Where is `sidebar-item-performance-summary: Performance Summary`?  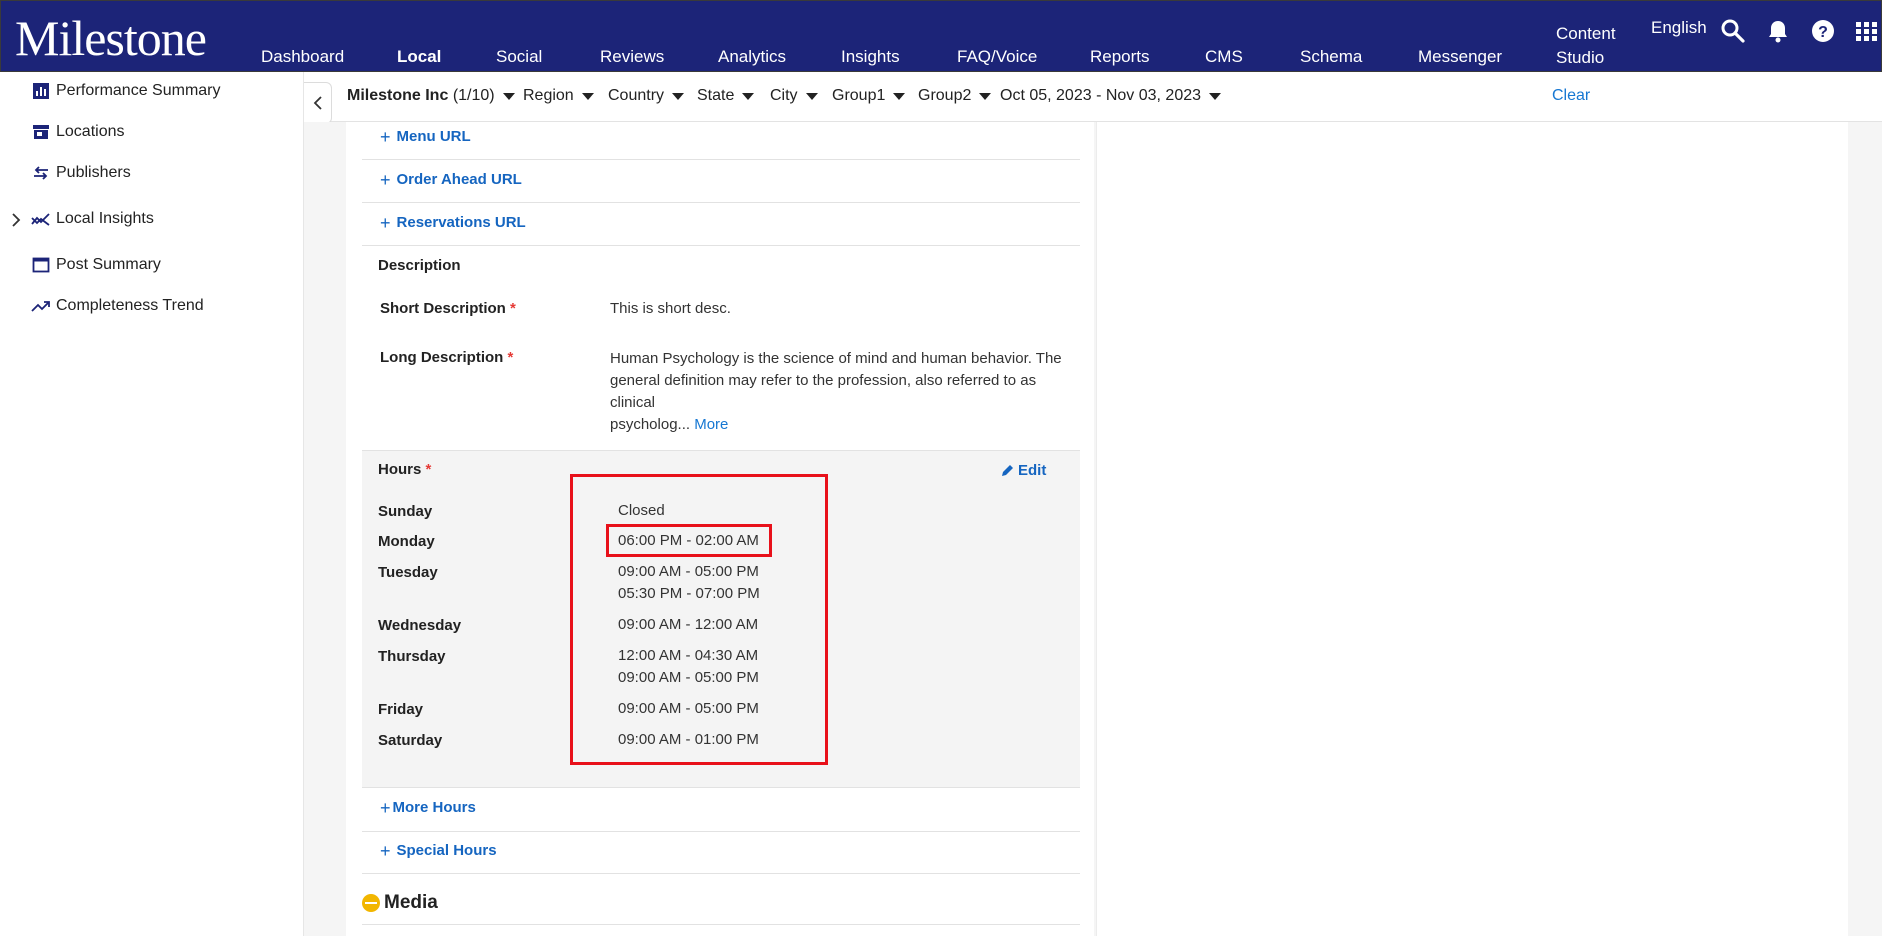
sidebar-item-performance-summary: Performance Summary is located at coordinates (125, 91).